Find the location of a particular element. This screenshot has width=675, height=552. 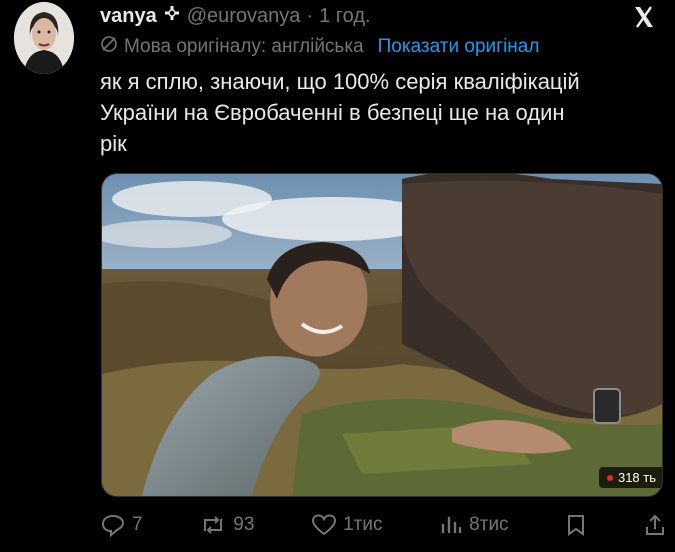

author-avatar is located at coordinates (44, 38).